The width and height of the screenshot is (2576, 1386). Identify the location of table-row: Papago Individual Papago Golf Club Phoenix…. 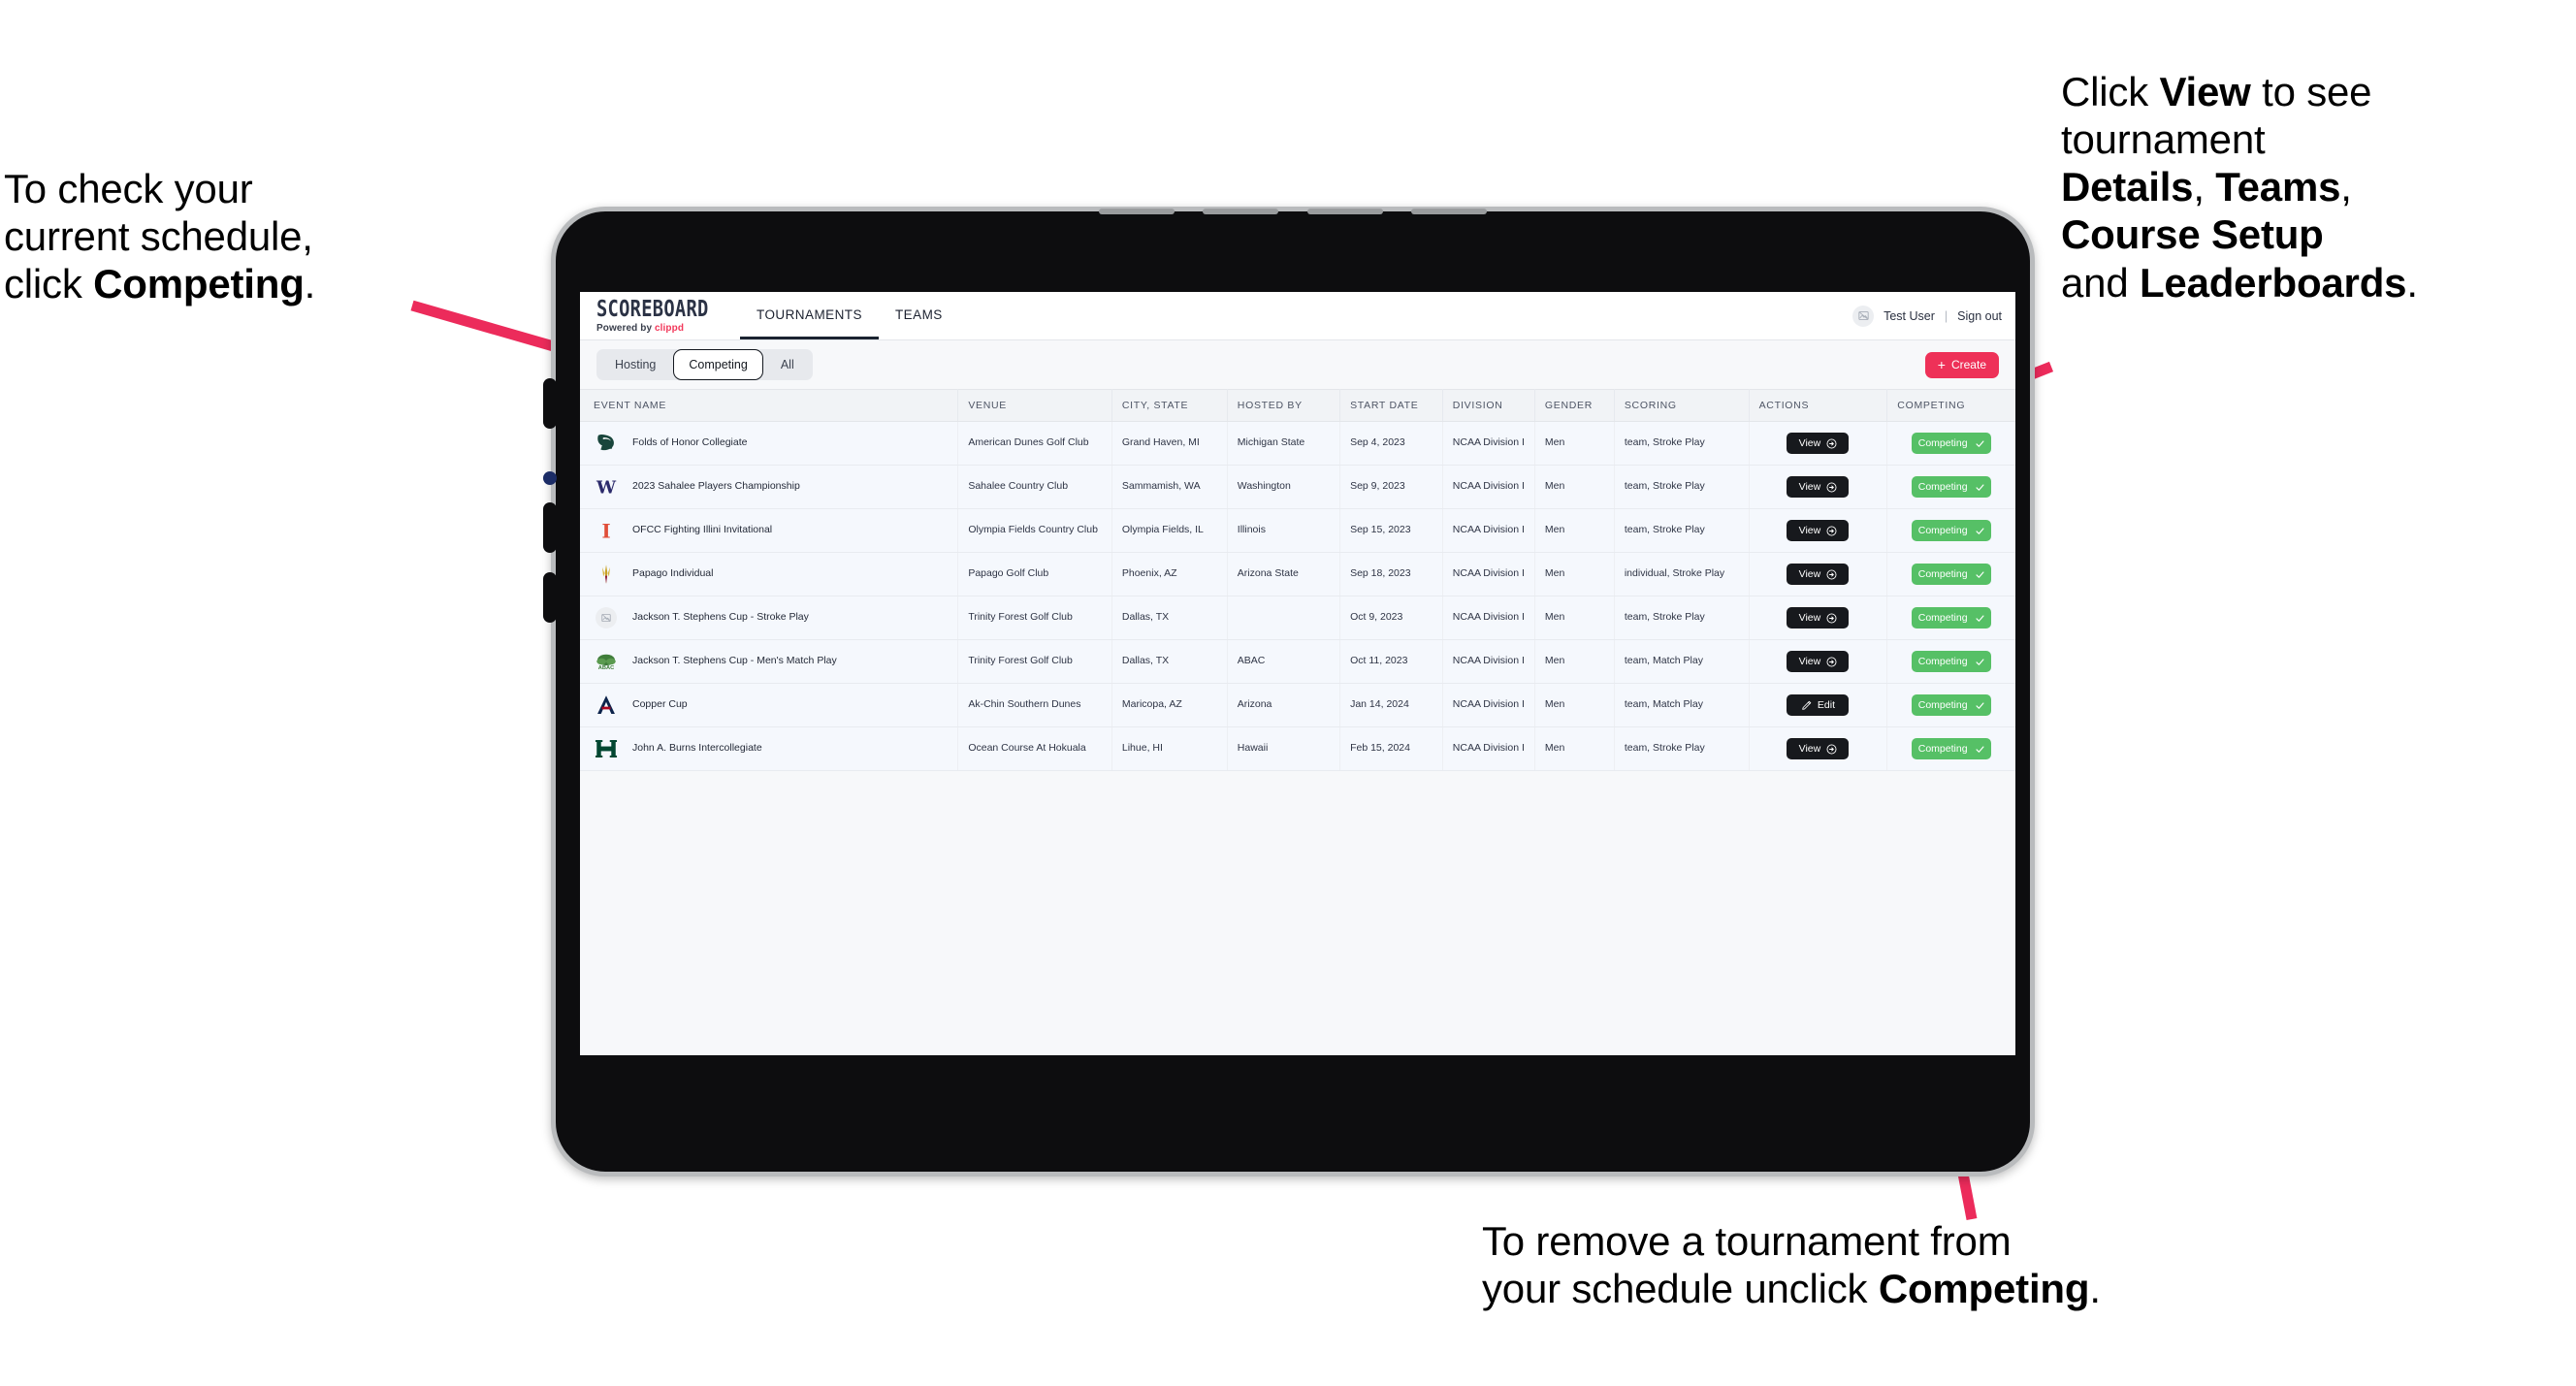
(1297, 574).